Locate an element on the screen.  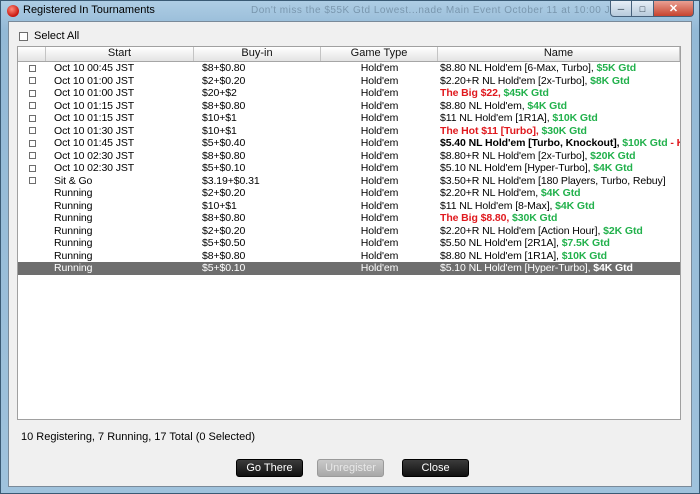
start-cell: Oct 10 01:45 JST is located at coordinates (94, 143).